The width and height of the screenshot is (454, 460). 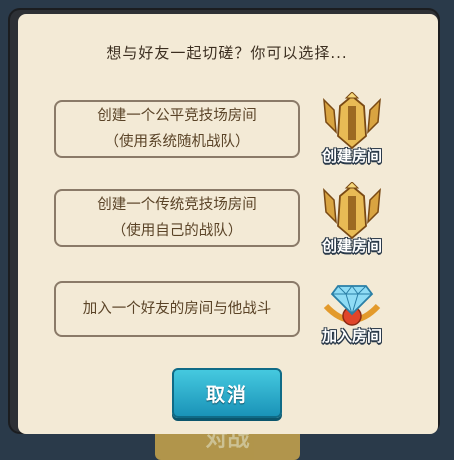 I want to click on create-room-button-traditional: 创建房间, so click(x=352, y=219).